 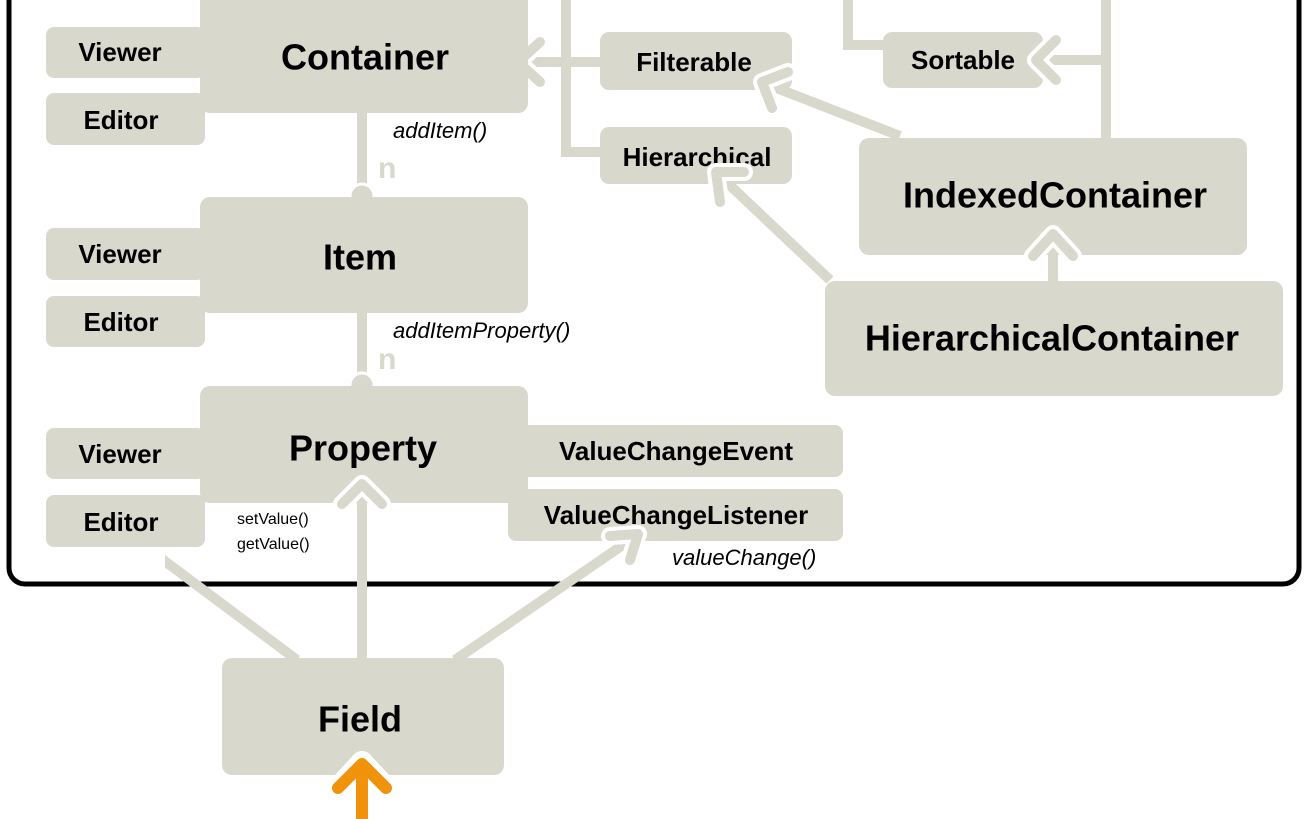 I want to click on container-viewer-node: Viewer, so click(x=125, y=52).